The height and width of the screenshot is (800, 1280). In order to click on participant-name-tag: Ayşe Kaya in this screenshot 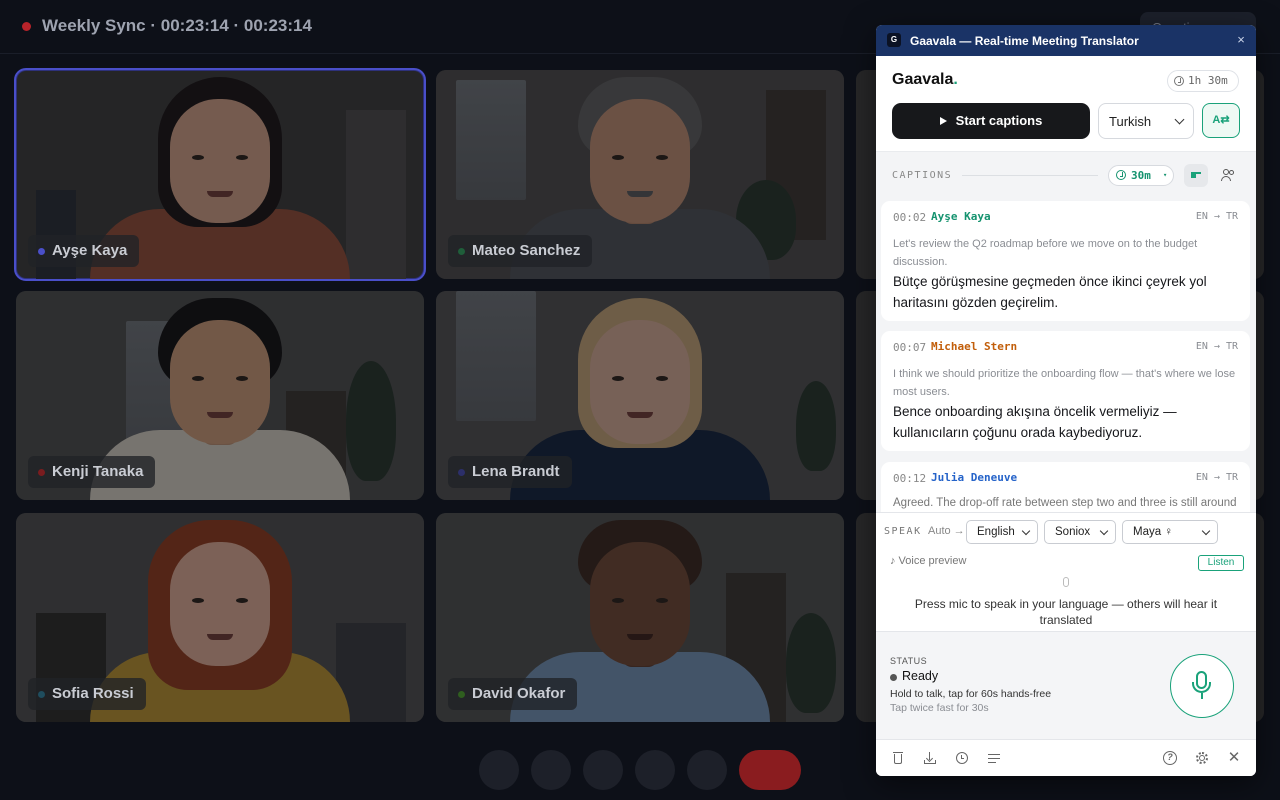, I will do `click(84, 251)`.